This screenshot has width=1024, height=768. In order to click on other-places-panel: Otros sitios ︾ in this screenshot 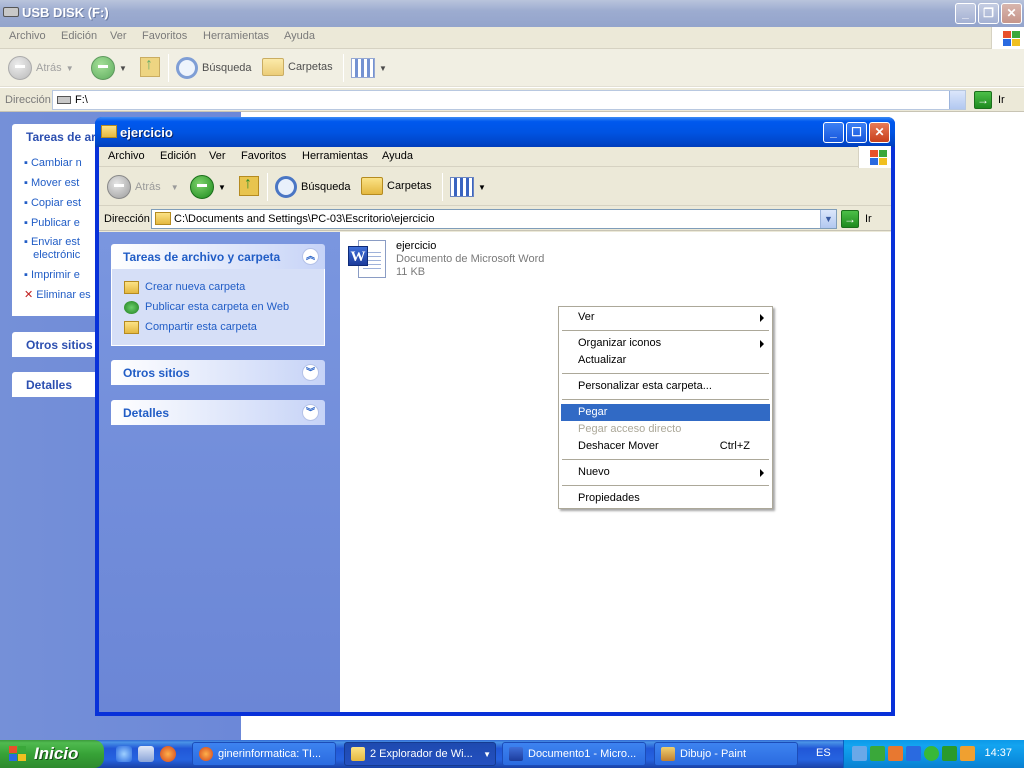, I will do `click(218, 372)`.